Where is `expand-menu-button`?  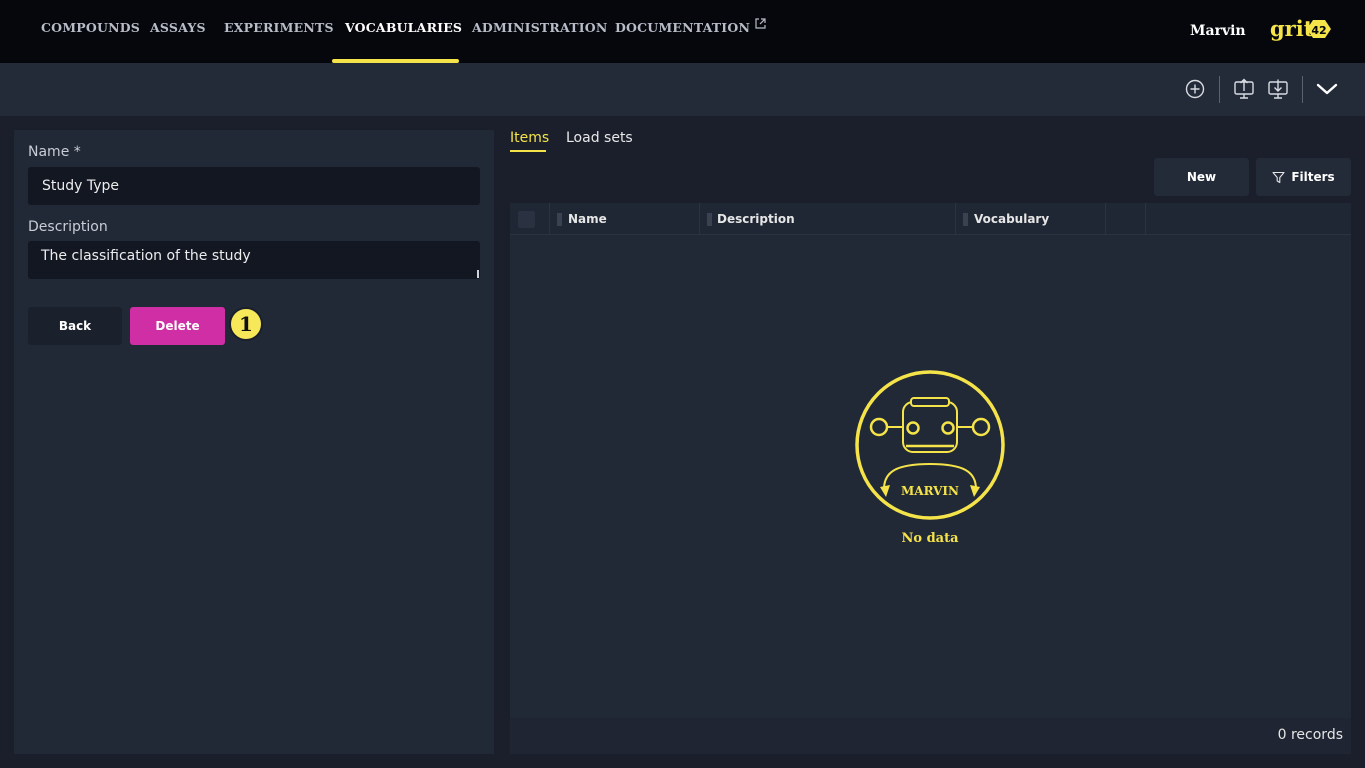 expand-menu-button is located at coordinates (1327, 89).